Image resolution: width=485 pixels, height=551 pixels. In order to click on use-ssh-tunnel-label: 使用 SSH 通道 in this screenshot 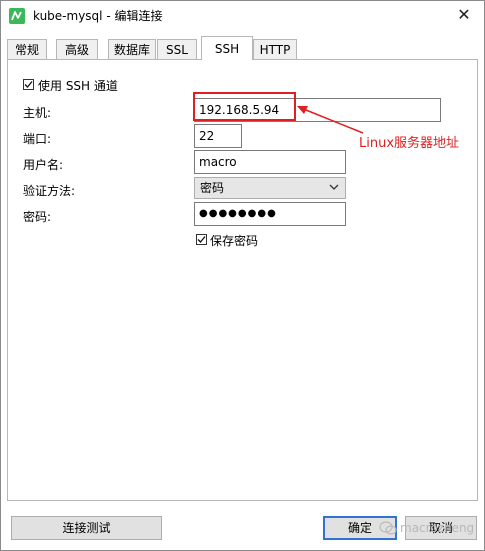, I will do `click(78, 86)`.